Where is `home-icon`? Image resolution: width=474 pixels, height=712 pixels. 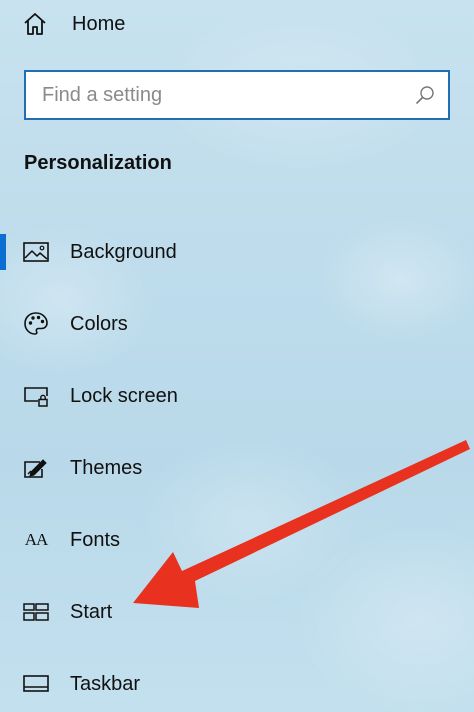 home-icon is located at coordinates (37, 24).